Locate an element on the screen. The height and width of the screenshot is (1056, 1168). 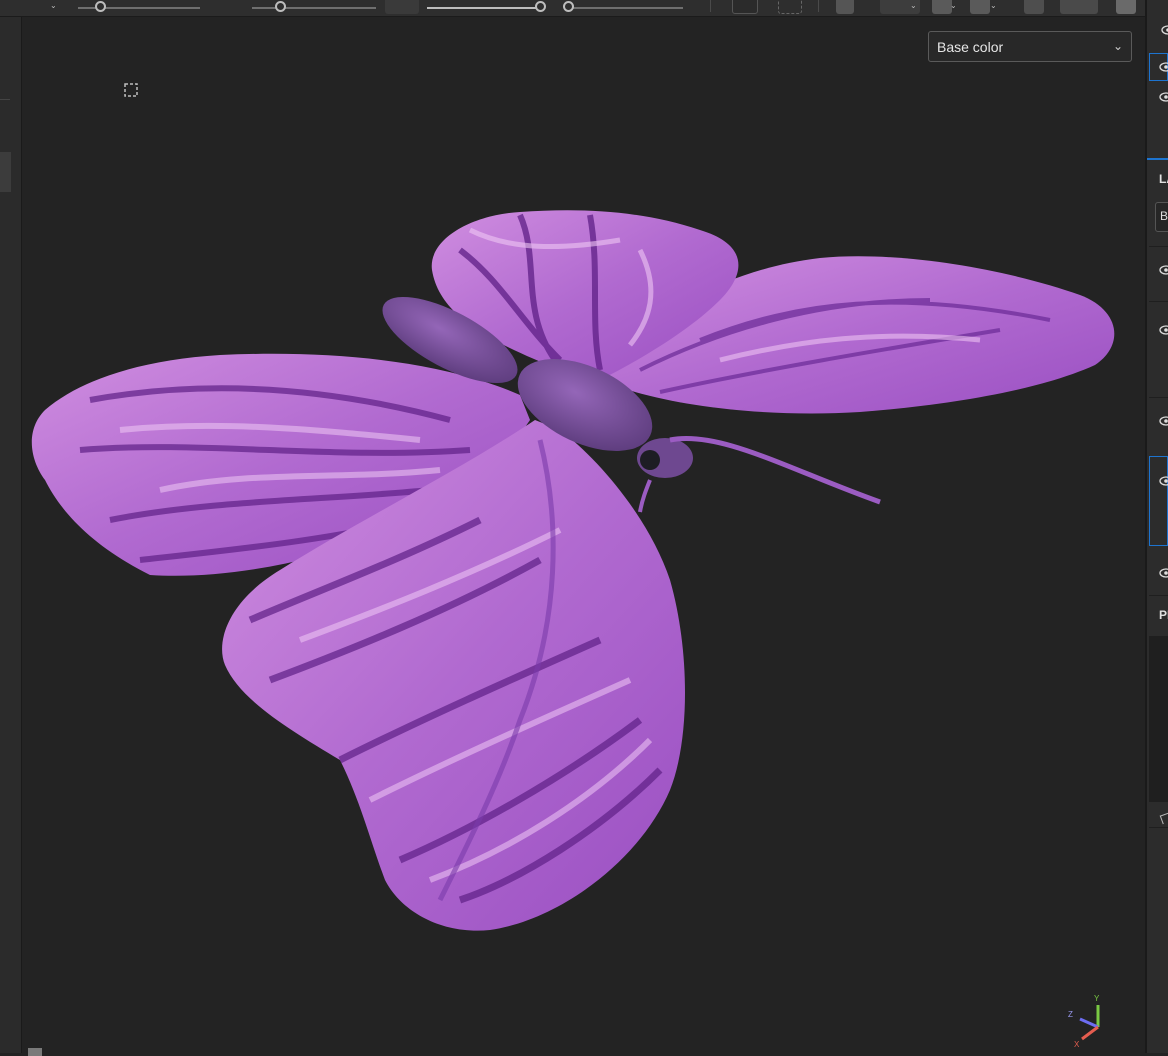
lighting-icon is located at coordinates (1034, 7).